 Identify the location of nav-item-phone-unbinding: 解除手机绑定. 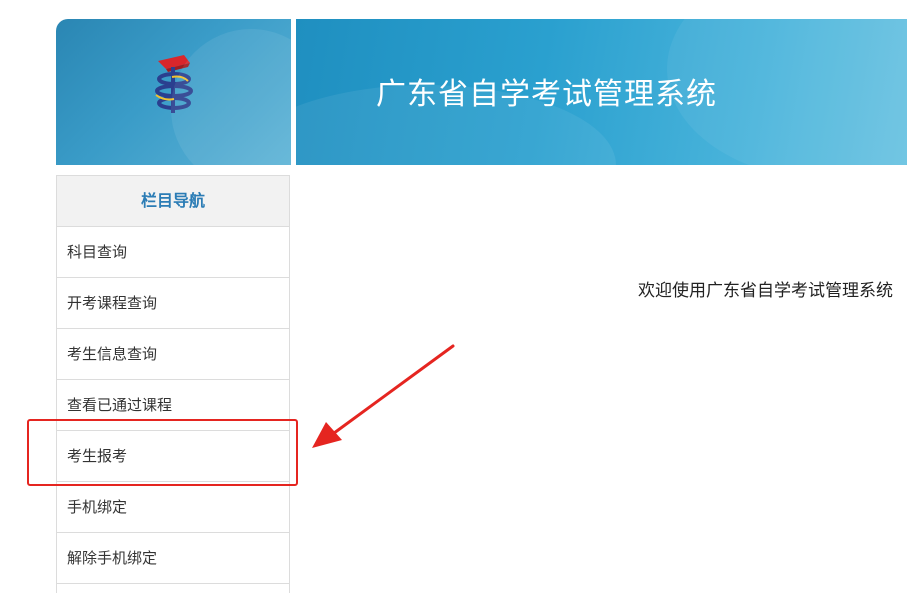
(173, 558).